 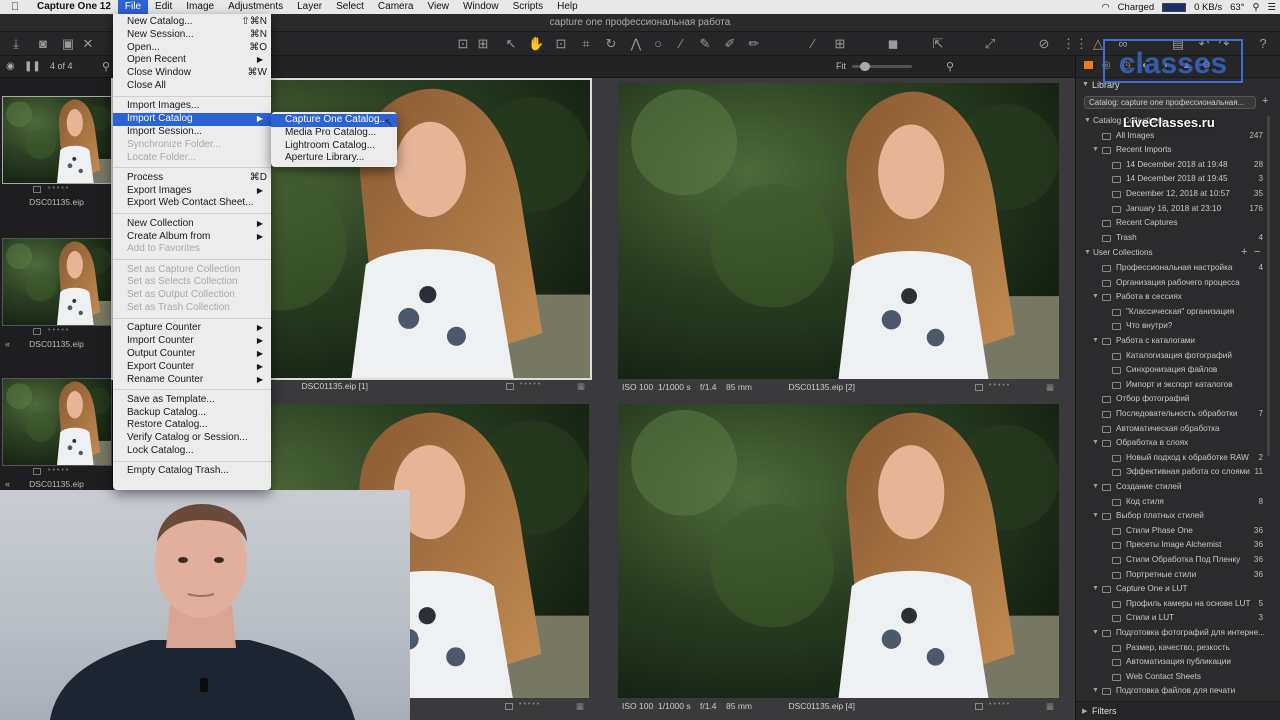 What do you see at coordinates (192, 224) in the screenshot?
I see `file-menu-item: New Collection ▶` at bounding box center [192, 224].